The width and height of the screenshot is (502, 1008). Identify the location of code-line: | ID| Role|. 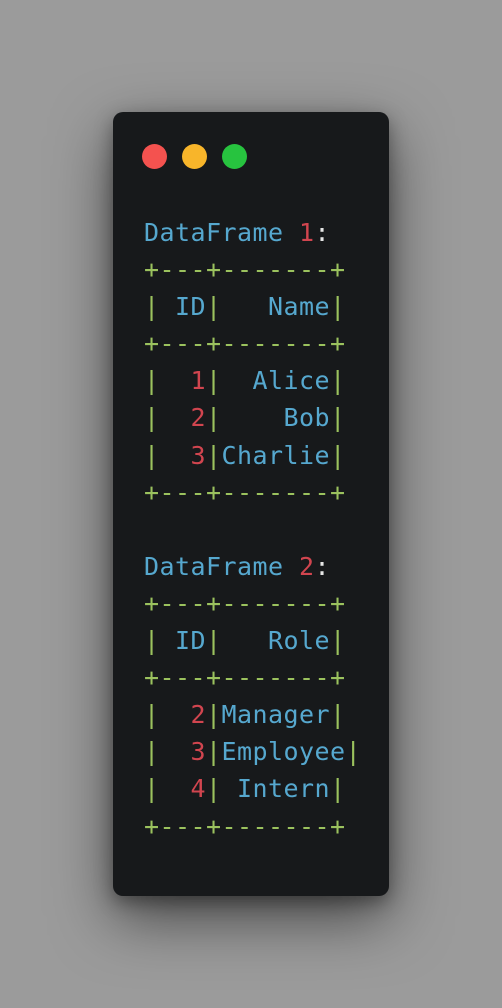
(252, 640).